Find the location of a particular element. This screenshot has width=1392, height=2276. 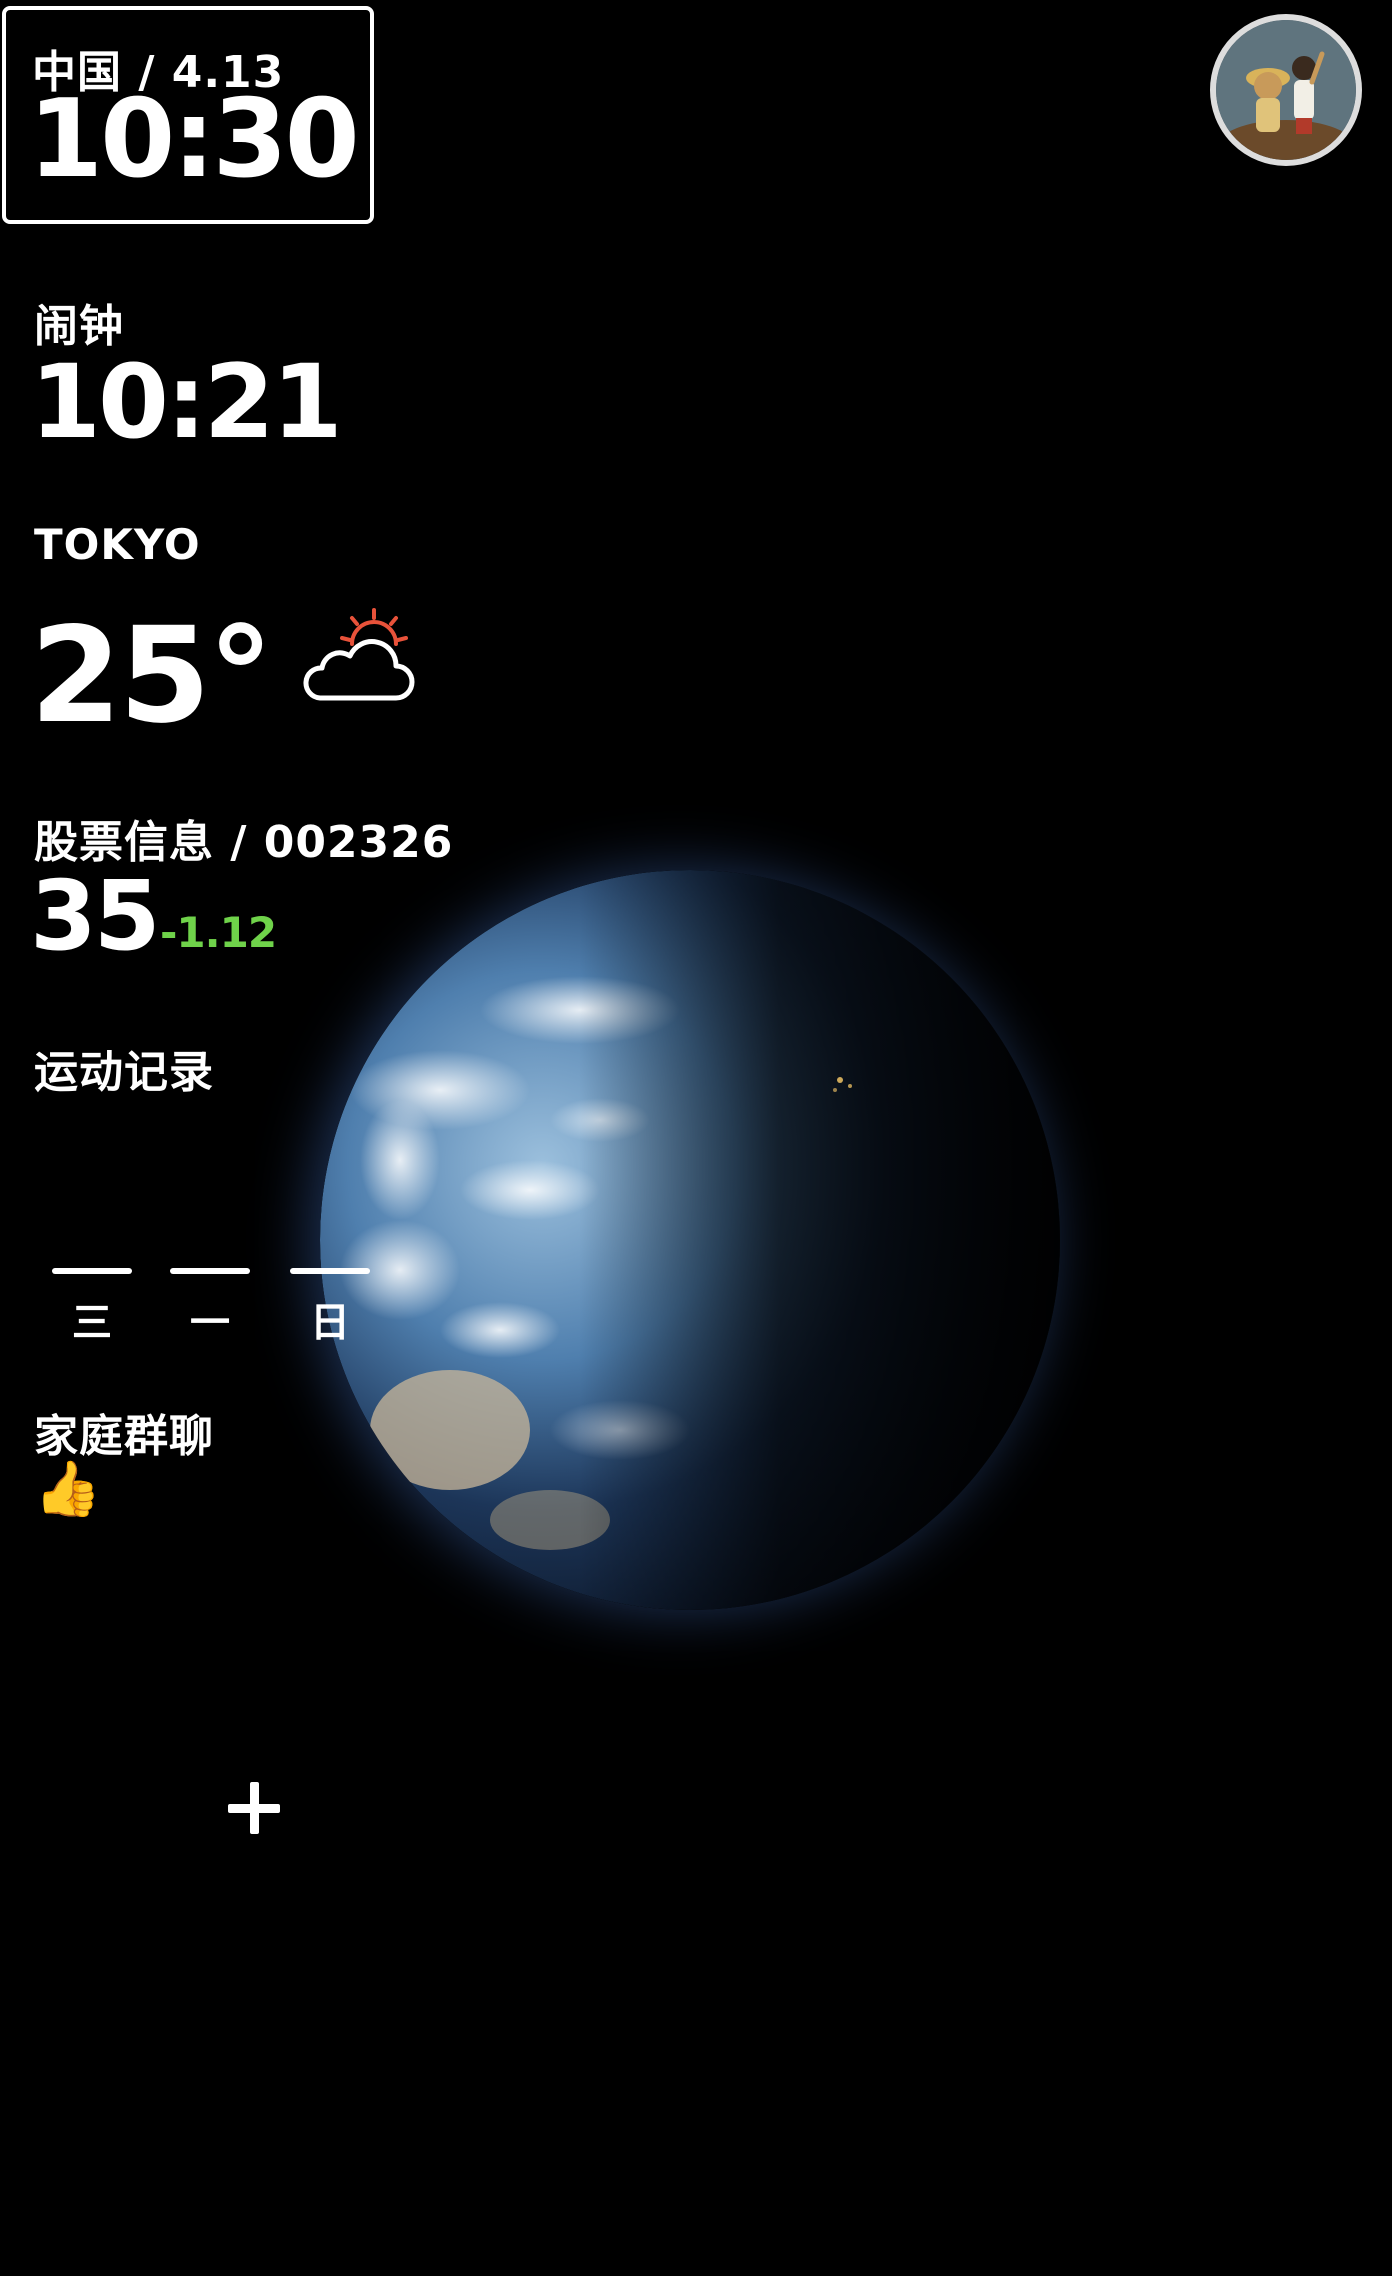

alarm-time: 10:21 is located at coordinates (186, 403).